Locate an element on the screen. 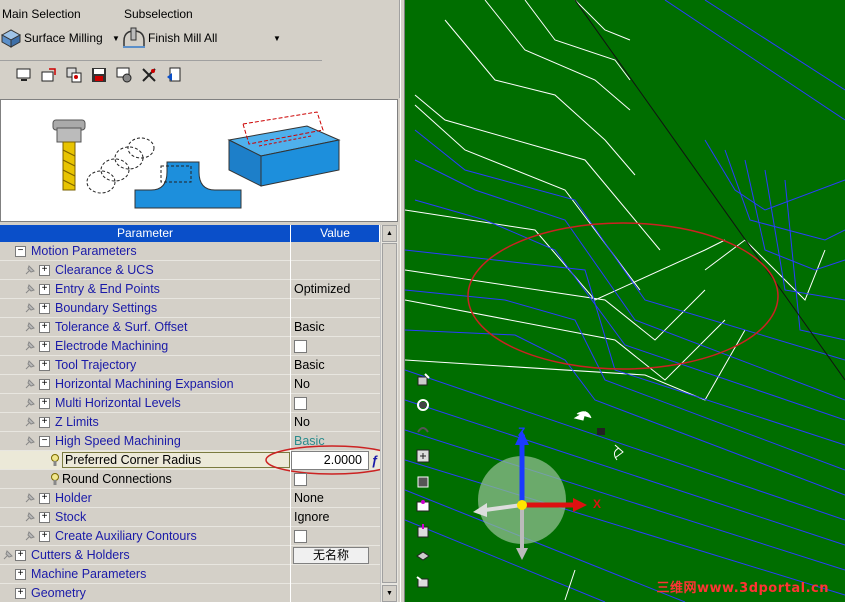 This screenshot has width=845, height=602. top-view-icon is located at coordinates (423, 531).